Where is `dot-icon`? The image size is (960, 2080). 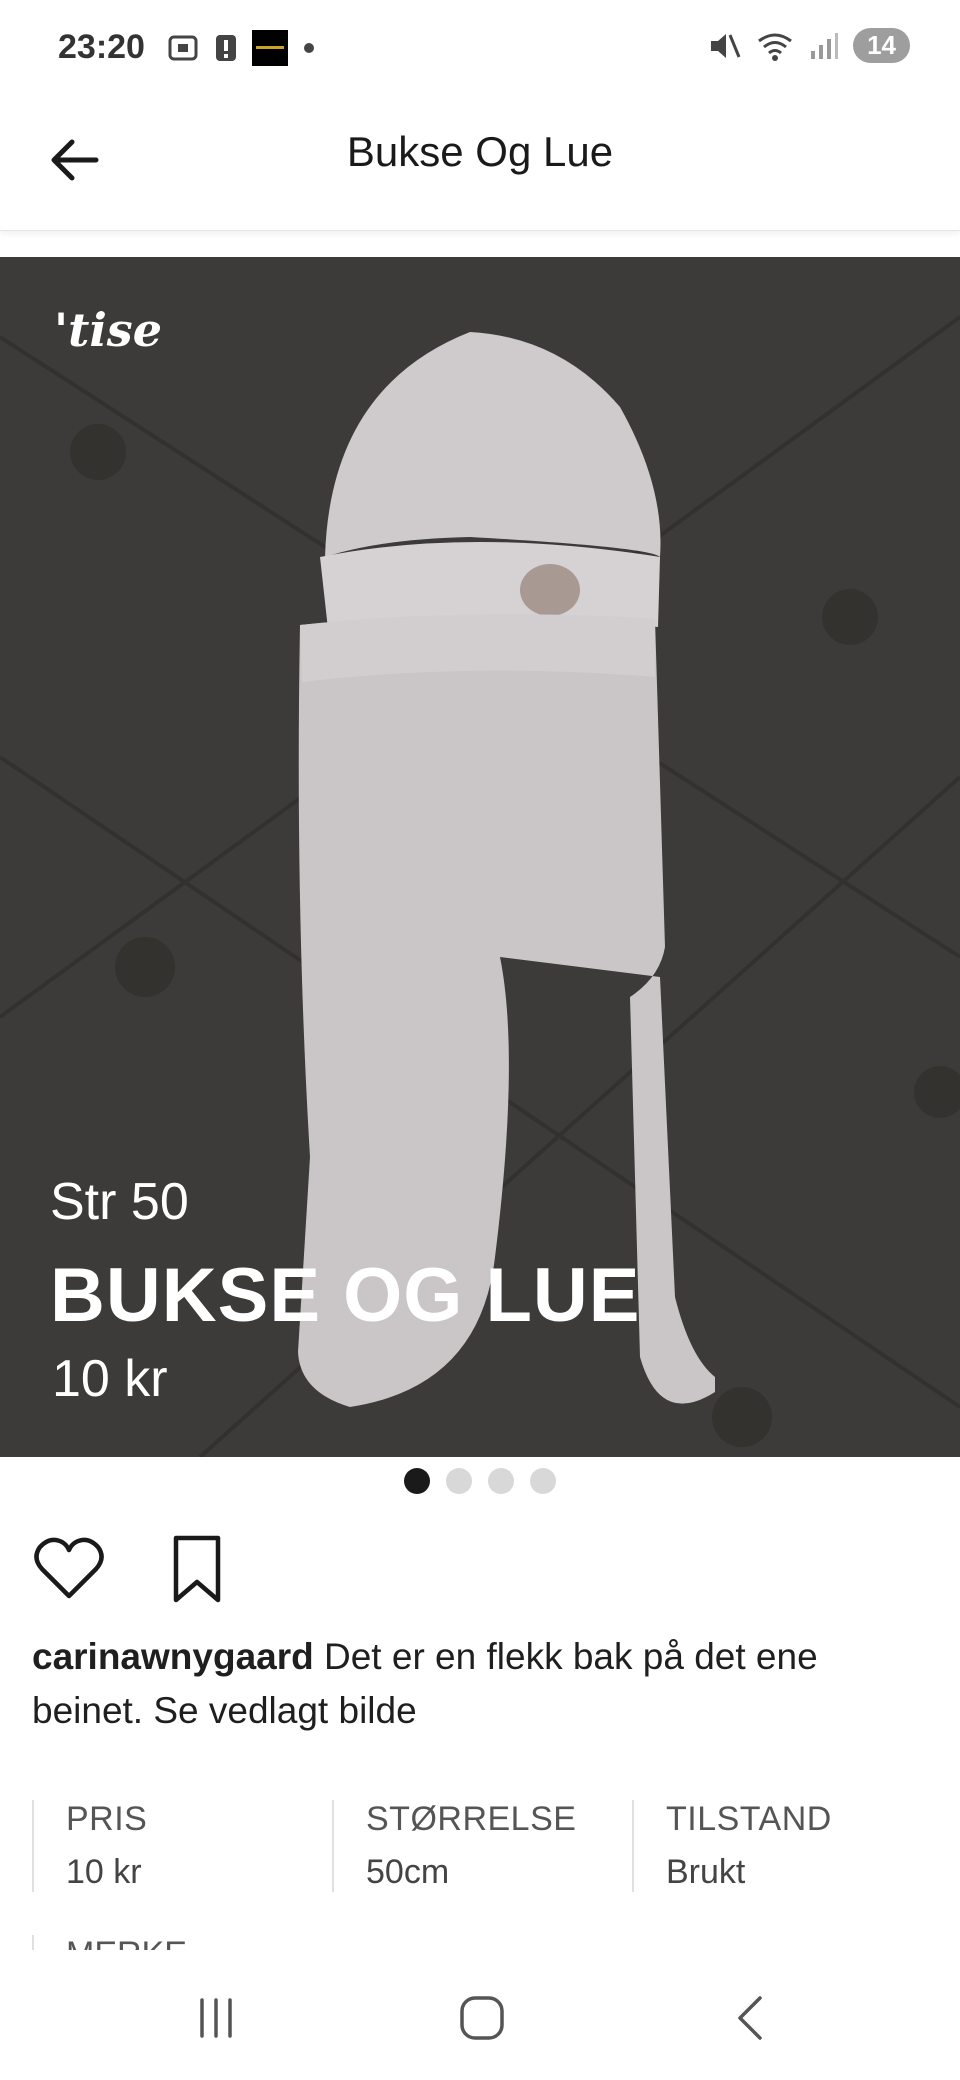
dot-icon is located at coordinates (309, 48).